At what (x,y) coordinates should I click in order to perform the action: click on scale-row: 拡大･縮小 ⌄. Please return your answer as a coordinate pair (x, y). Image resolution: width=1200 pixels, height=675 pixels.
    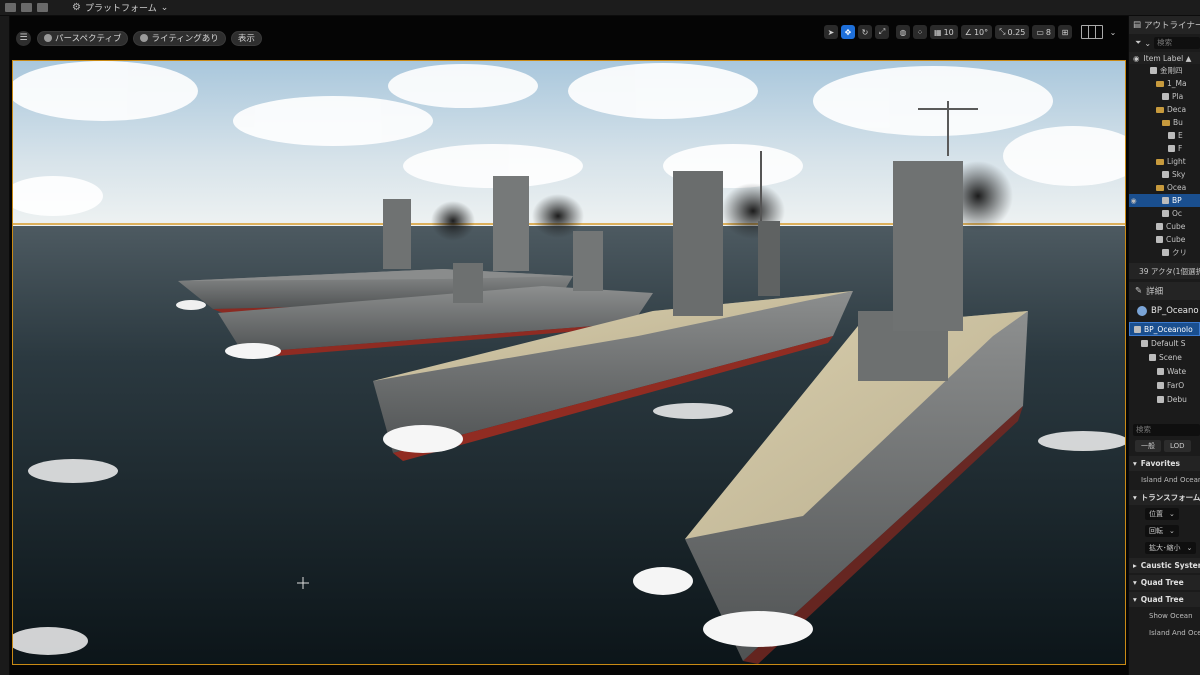
    Looking at the image, I should click on (1164, 547).